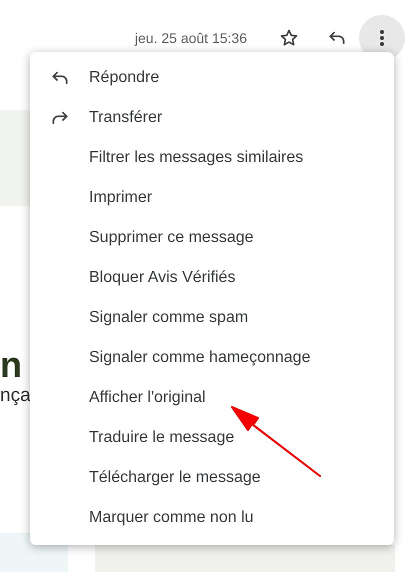  I want to click on text-fragment: nça, so click(15, 396).